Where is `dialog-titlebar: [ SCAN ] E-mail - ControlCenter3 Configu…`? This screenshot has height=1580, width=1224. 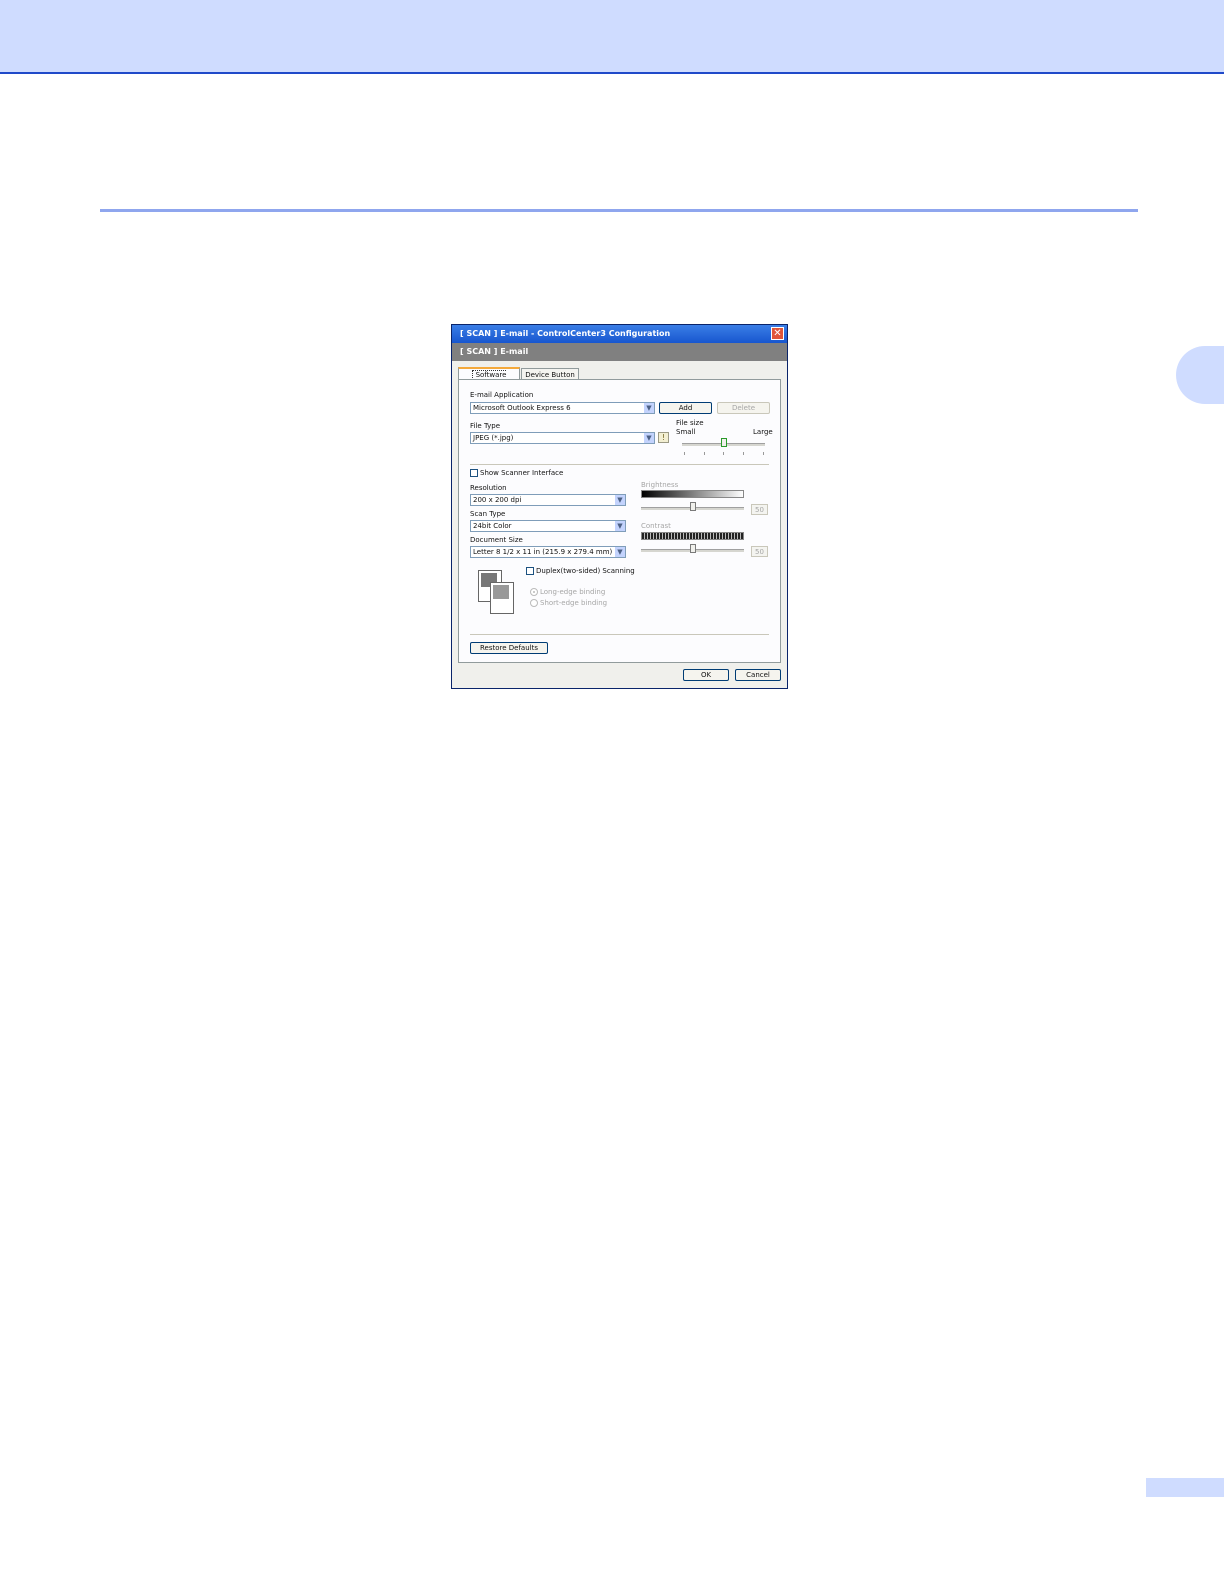 dialog-titlebar: [ SCAN ] E-mail - ControlCenter3 Configu… is located at coordinates (619, 334).